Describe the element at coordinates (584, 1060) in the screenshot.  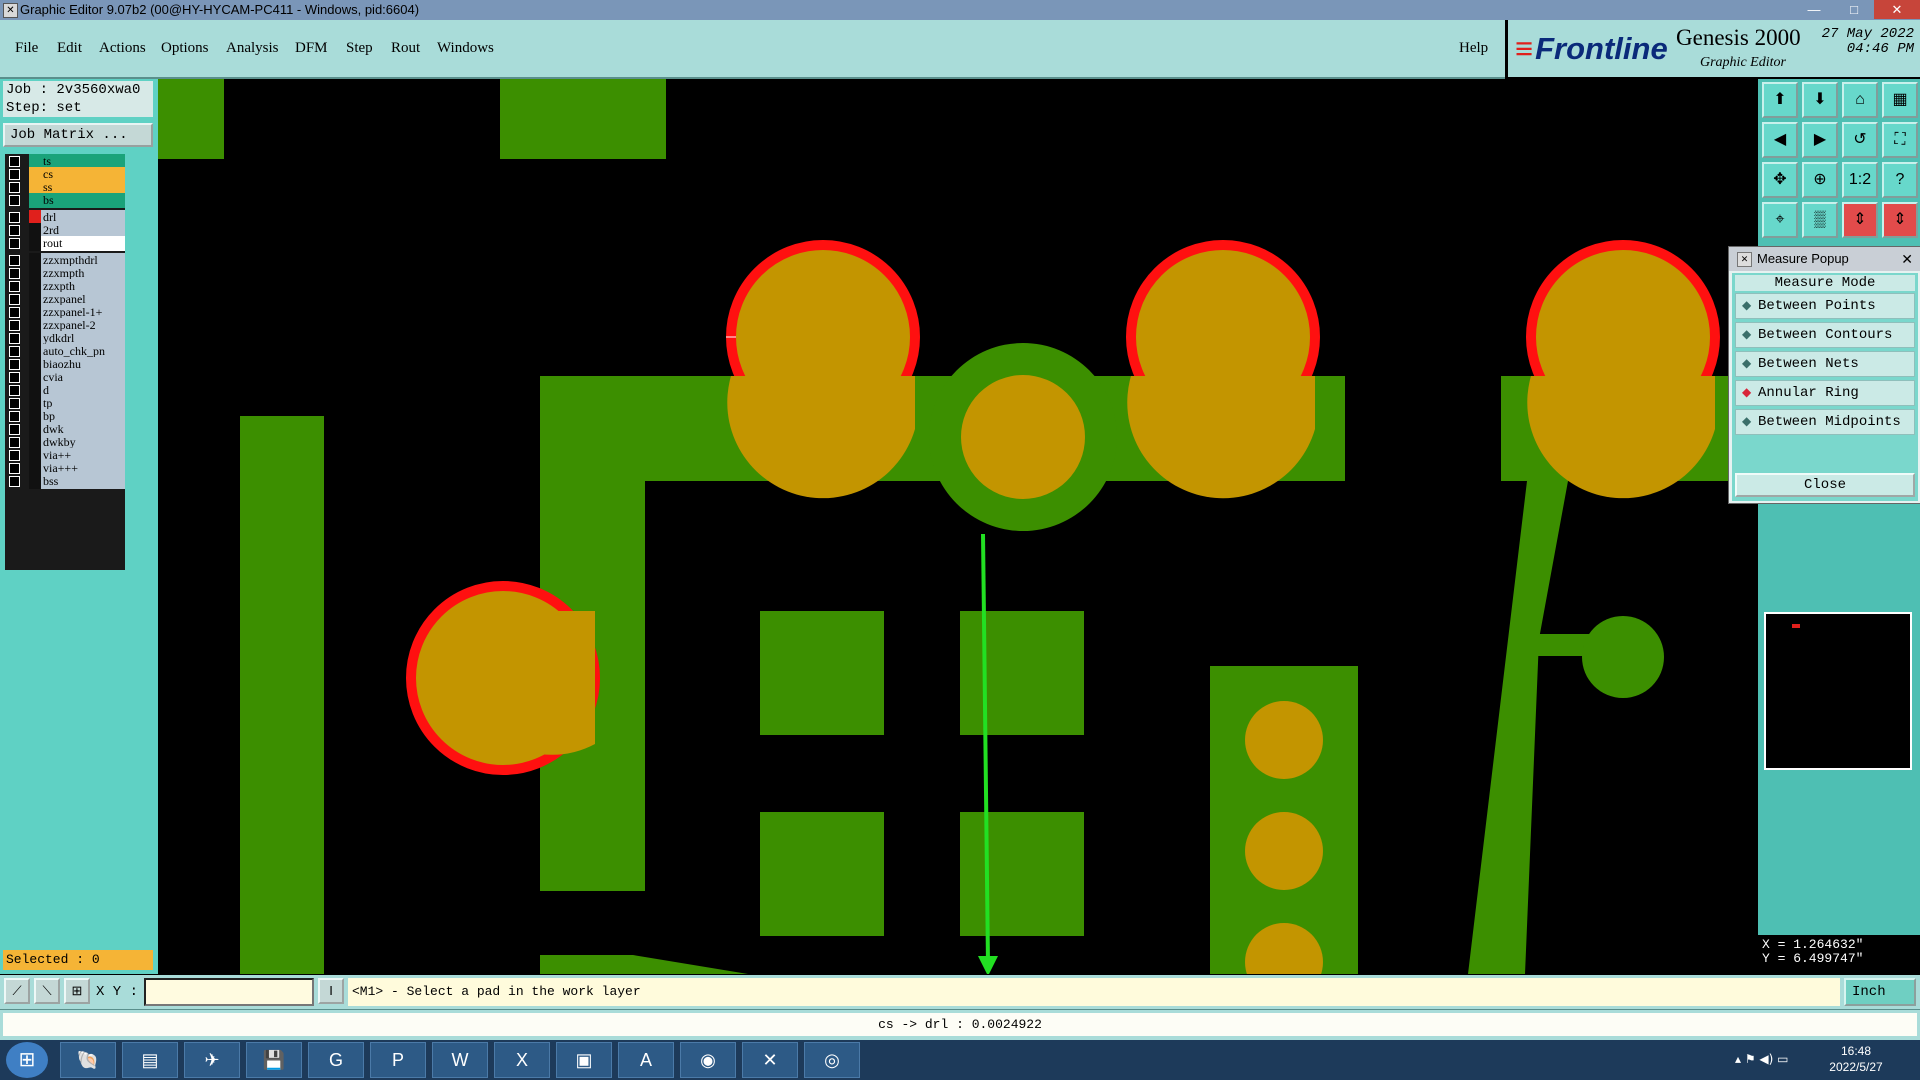
I see `taskbar-app-explorer: ▣` at that location.